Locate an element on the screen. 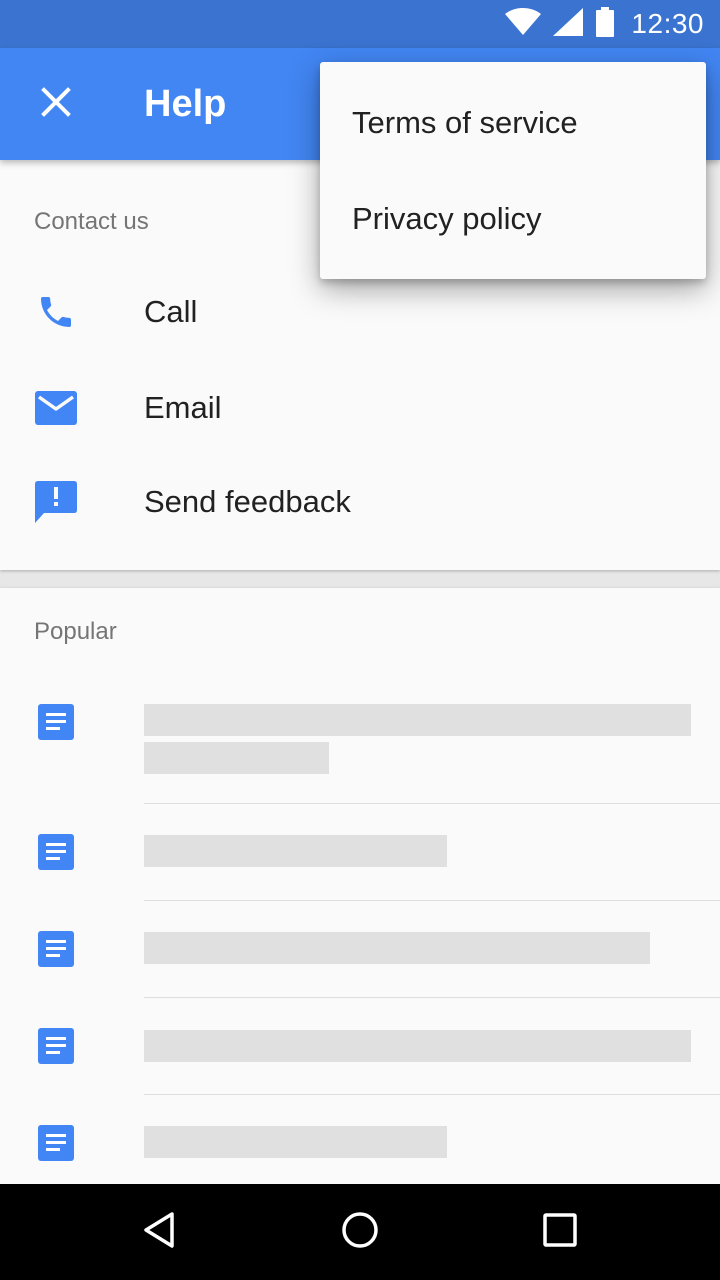  overflow-menu: Terms of service Privacy policy is located at coordinates (513, 170).